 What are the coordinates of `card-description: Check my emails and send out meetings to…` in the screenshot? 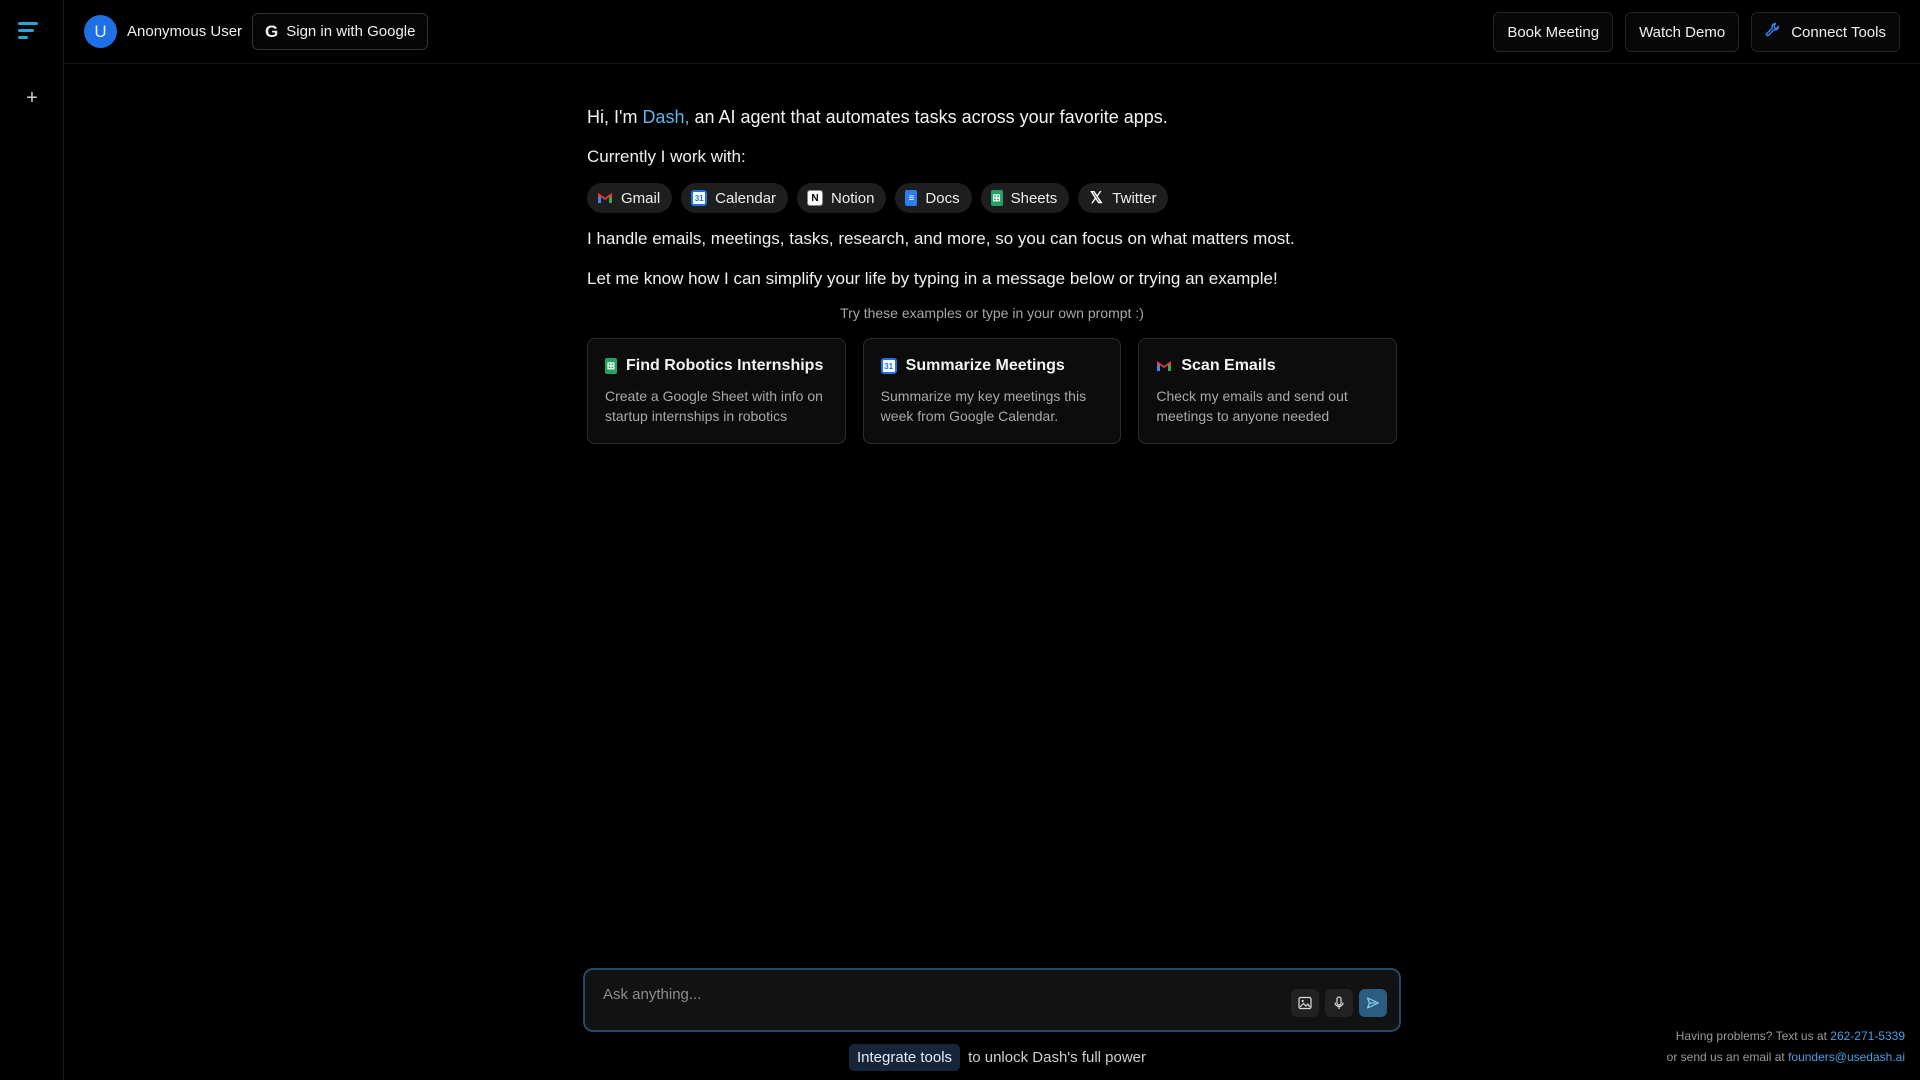 It's located at (1252, 406).